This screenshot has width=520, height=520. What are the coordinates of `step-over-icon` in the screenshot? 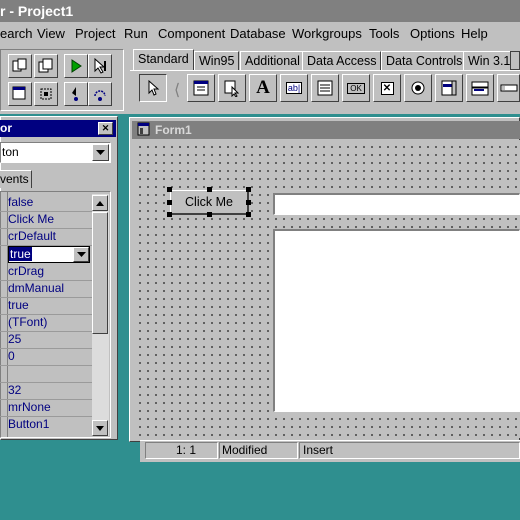 It's located at (100, 94).